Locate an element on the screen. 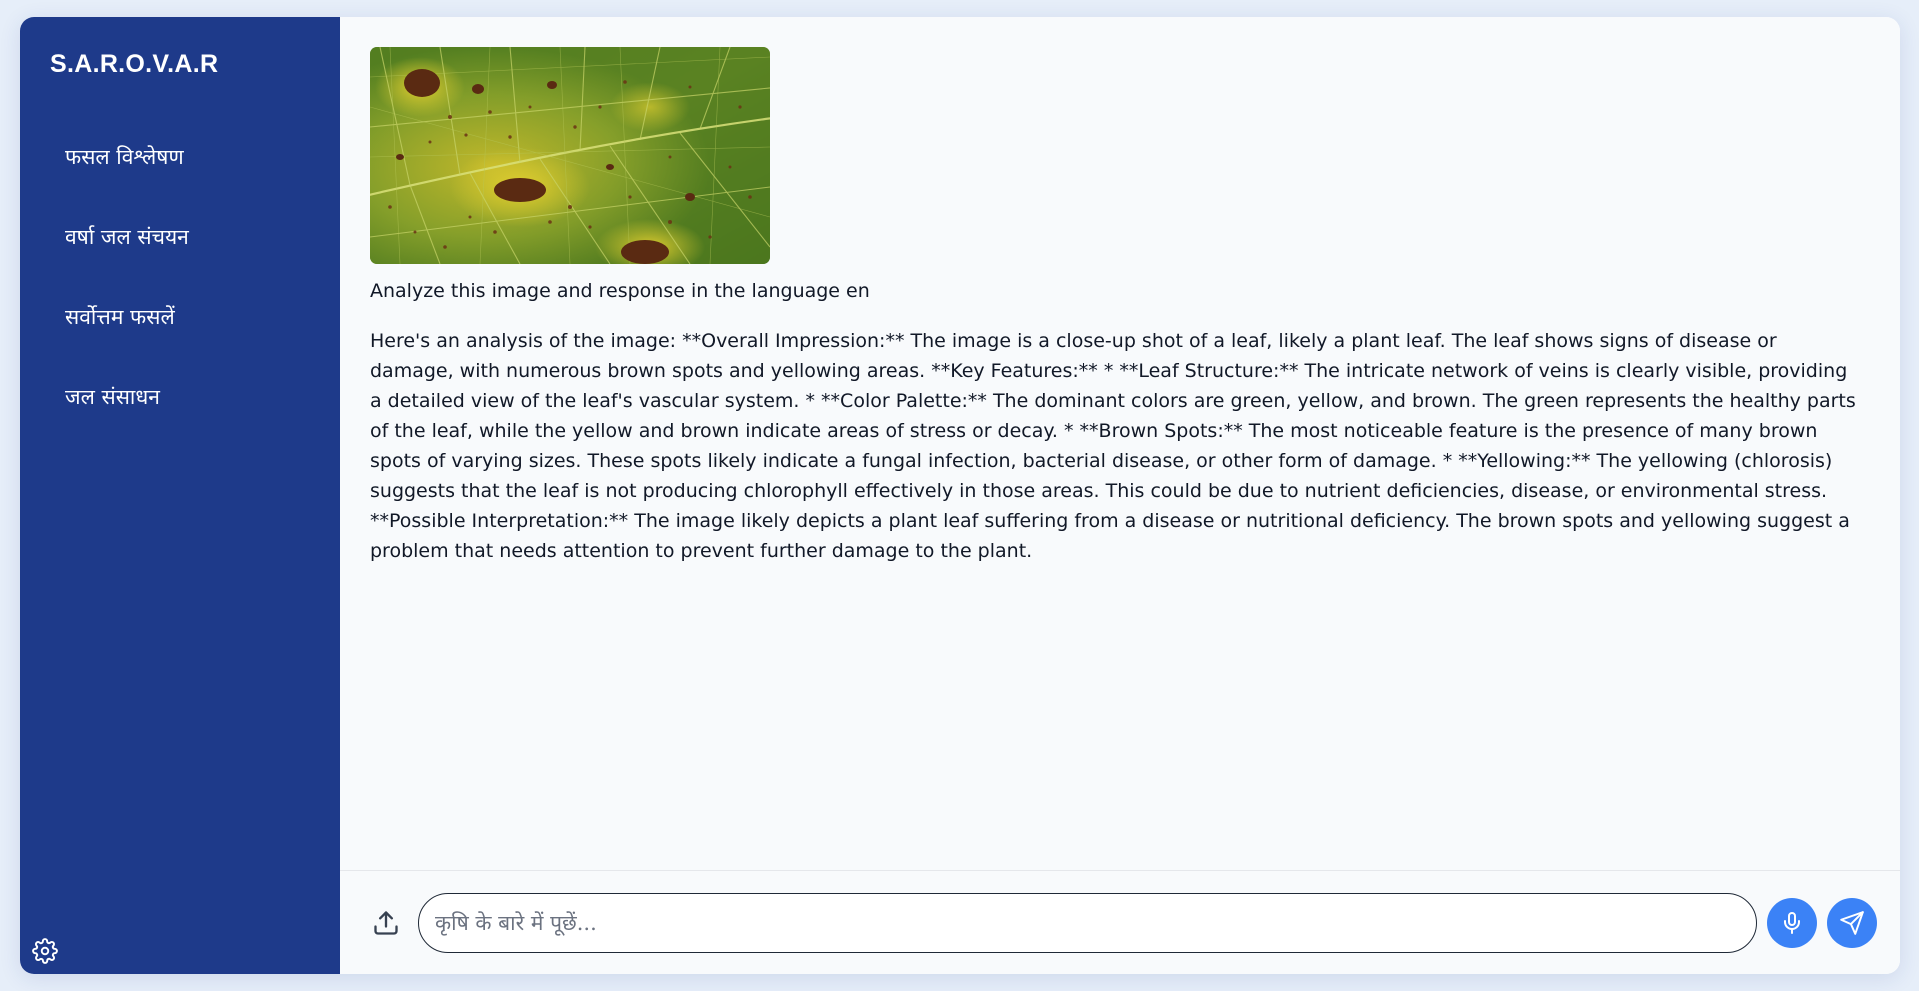 The image size is (1919, 991). send-icon is located at coordinates (1852, 922).